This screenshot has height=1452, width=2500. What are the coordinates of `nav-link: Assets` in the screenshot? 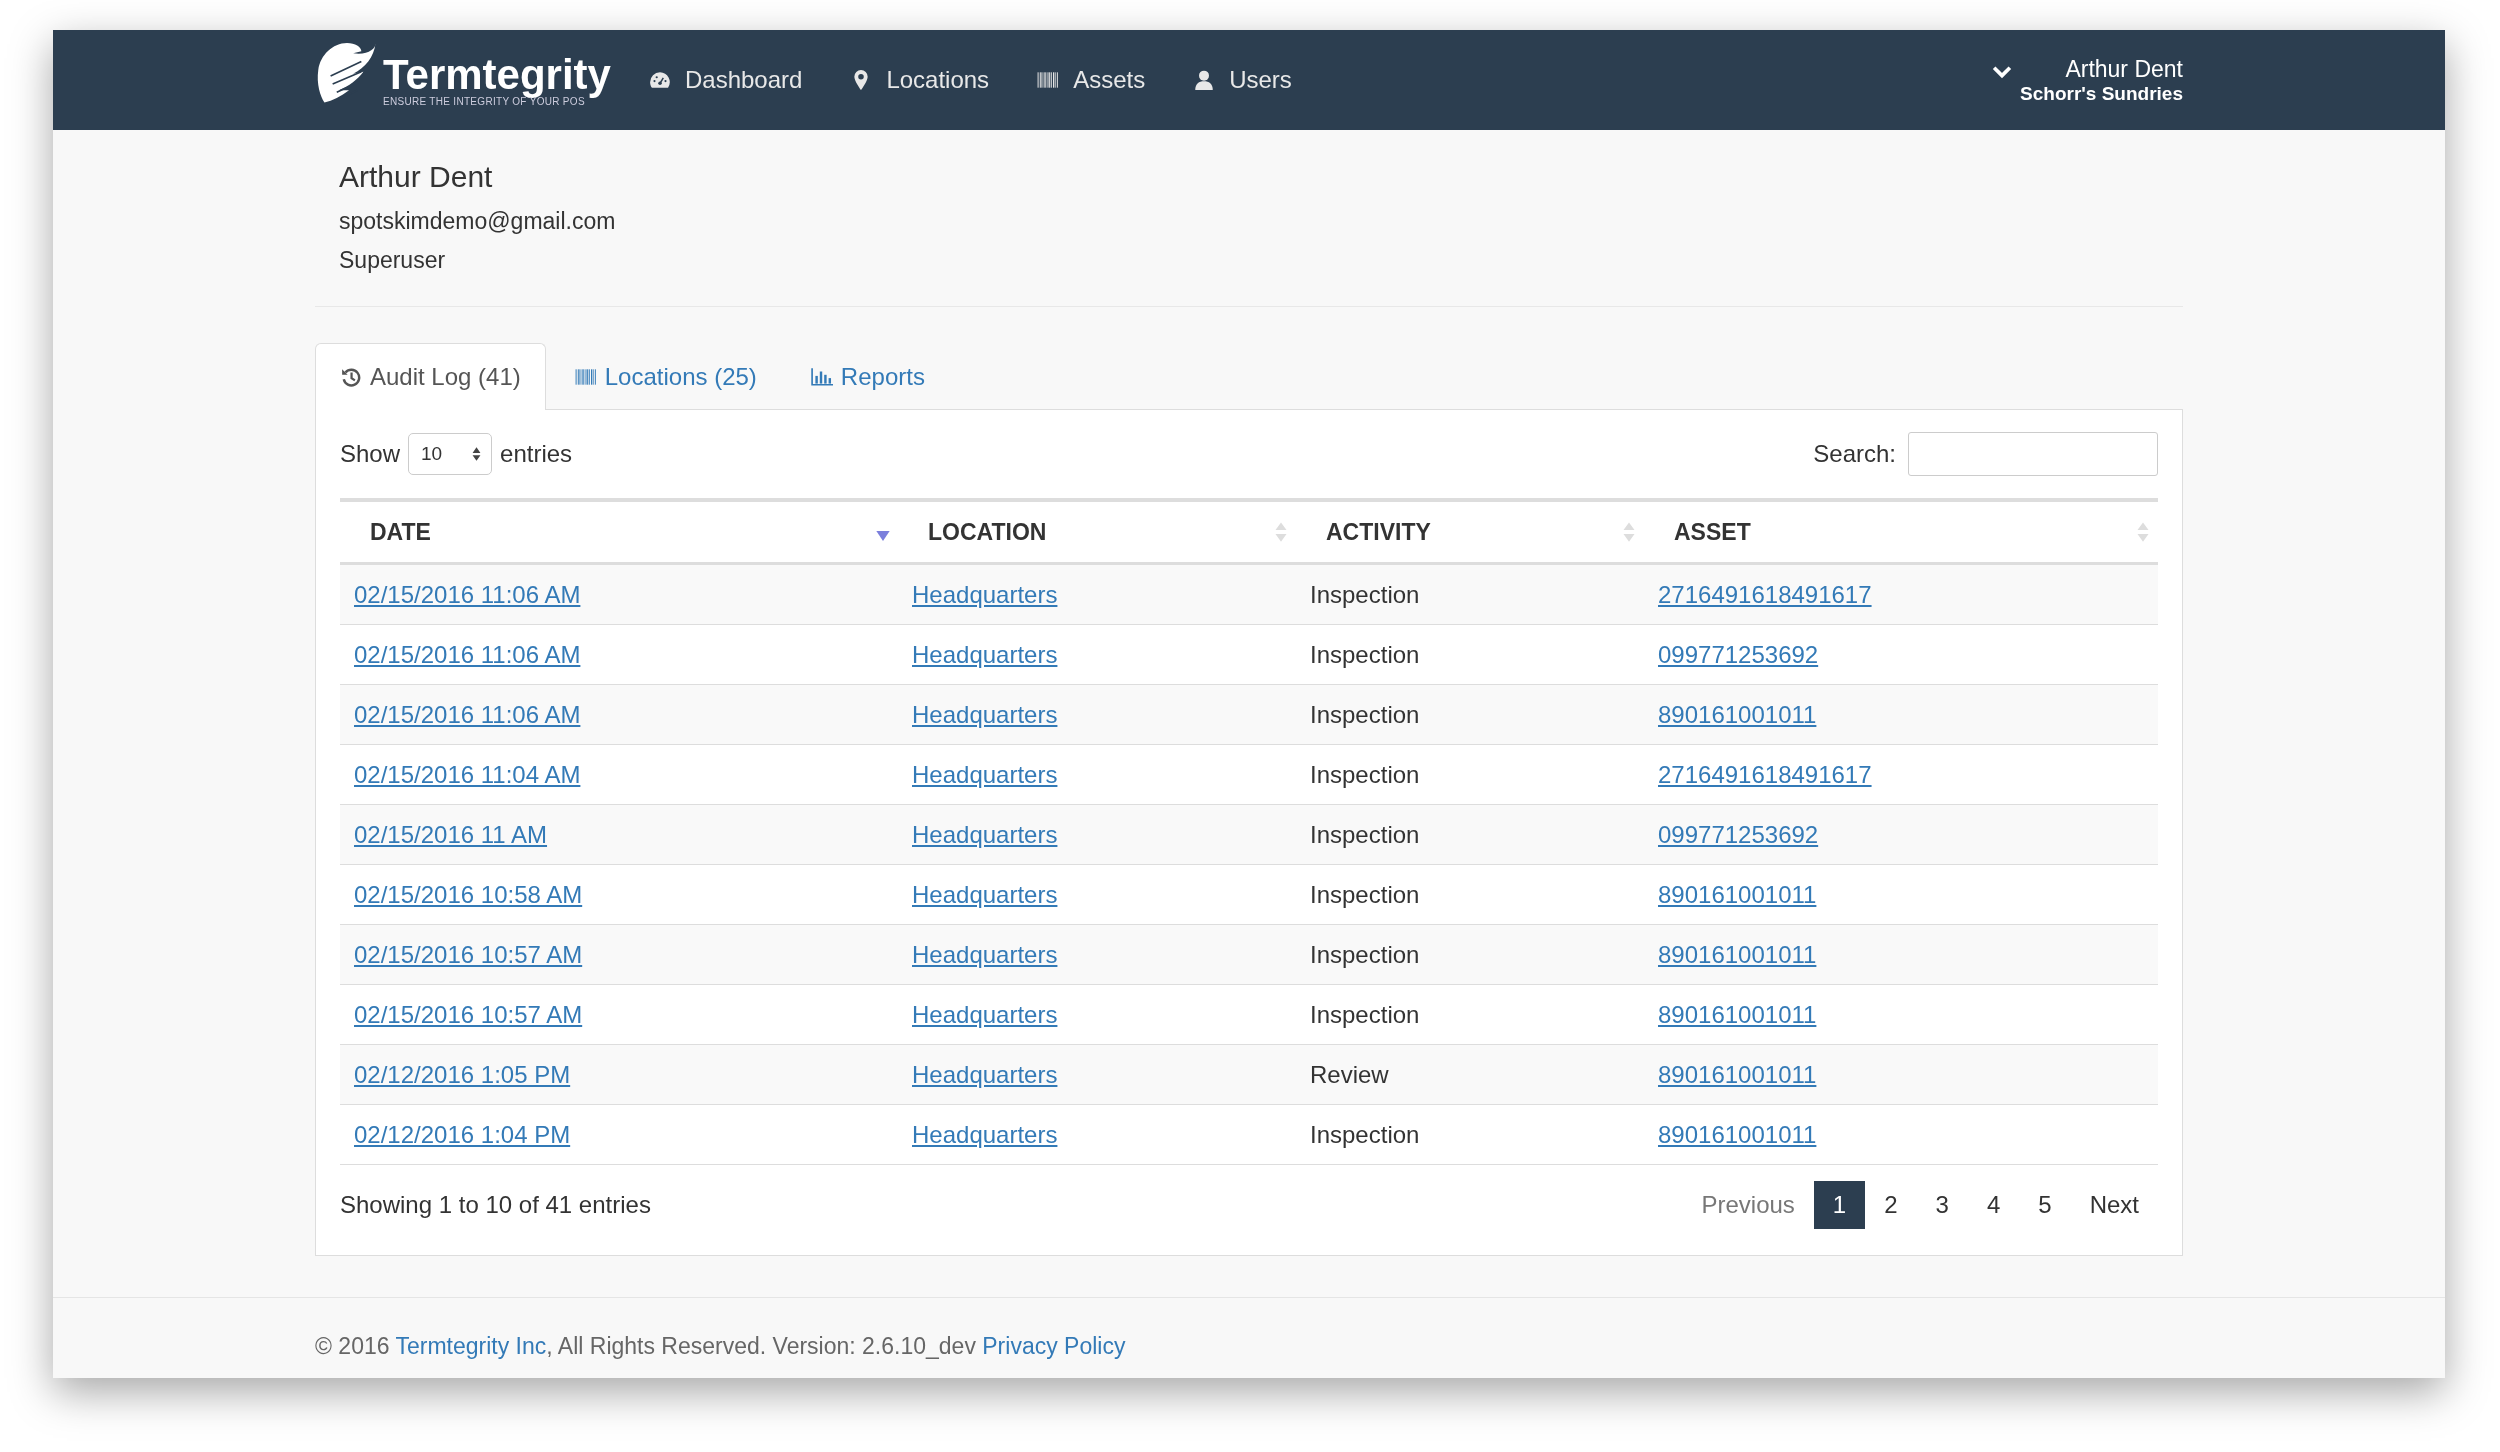 It's located at (1091, 80).